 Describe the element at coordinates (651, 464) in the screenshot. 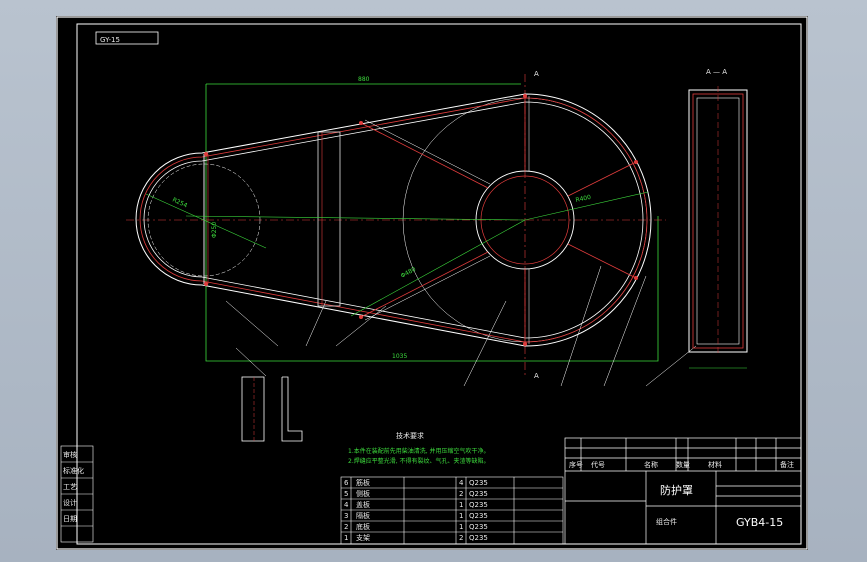

I see `col-name: 名称` at that location.